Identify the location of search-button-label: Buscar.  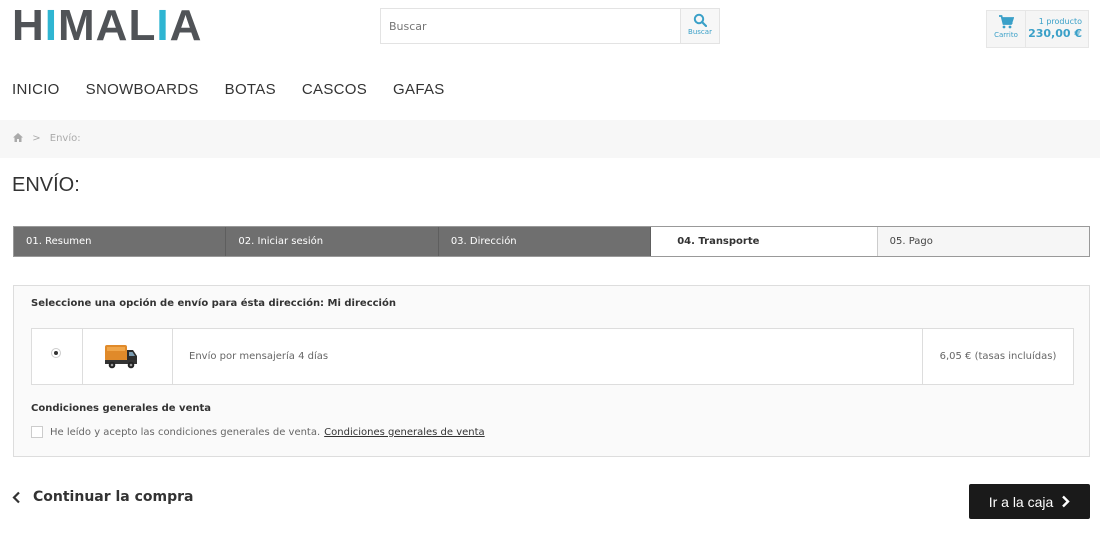
(700, 32).